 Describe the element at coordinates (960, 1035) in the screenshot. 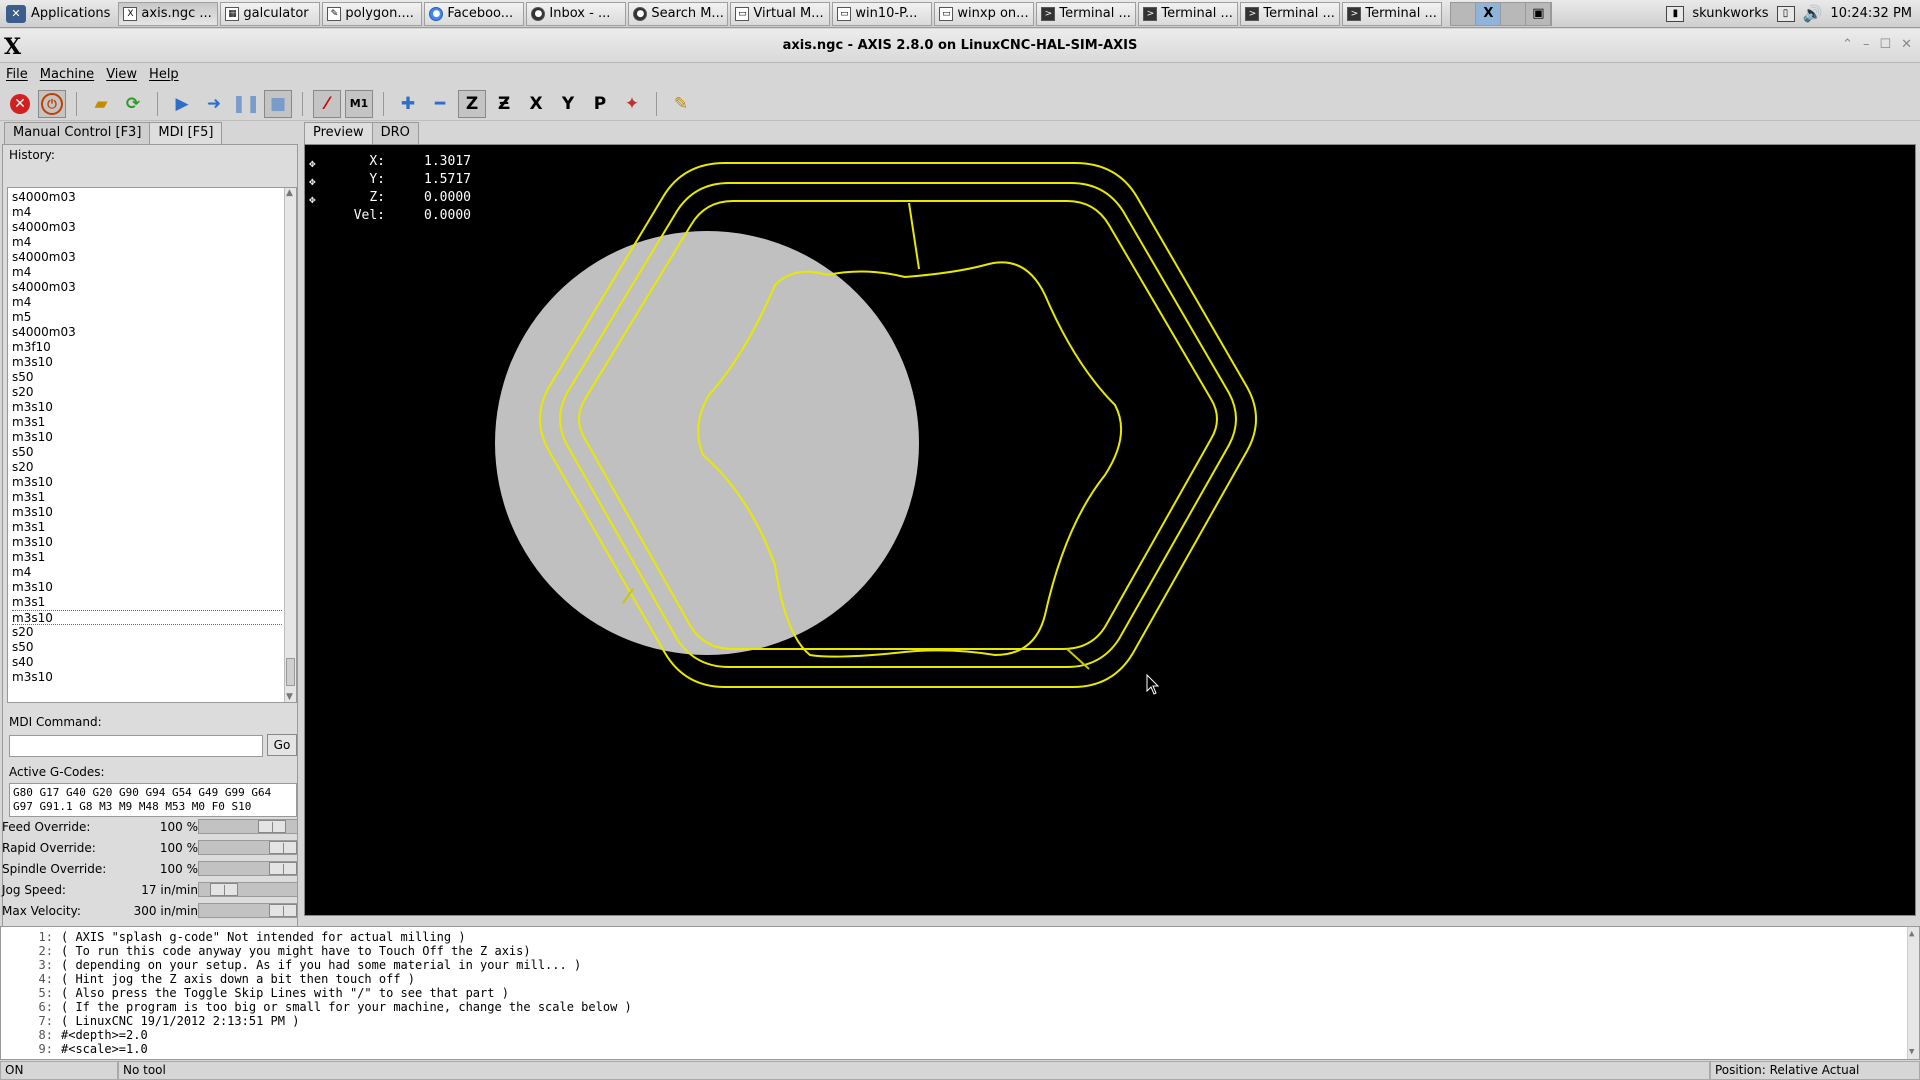

I see `gcode-line: 8: #<depth>=2.0` at that location.